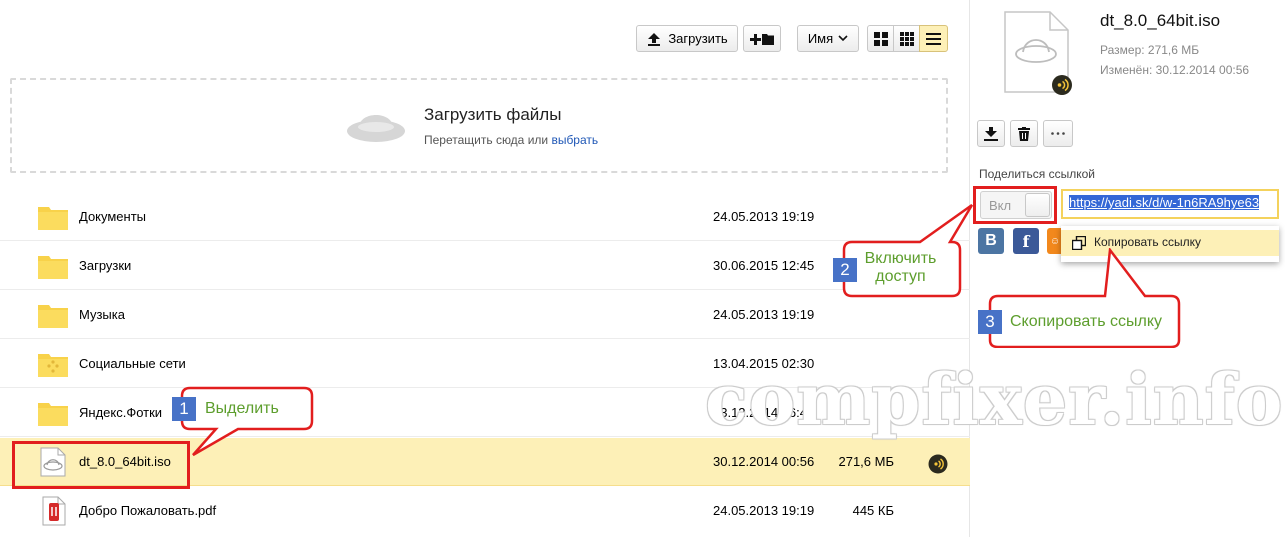 The height and width of the screenshot is (537, 1285). I want to click on file-row-music: Музыка 24.05.2013 19:19, so click(485, 315).